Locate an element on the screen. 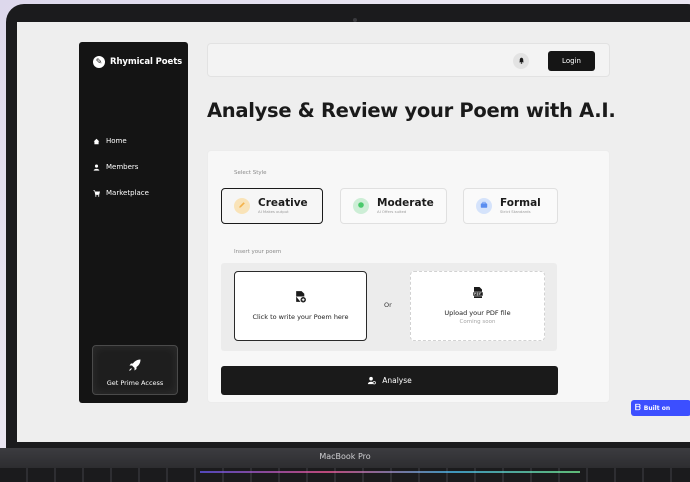 Image resolution: width=690 pixels, height=482 pixels. brand-name: Rhymical Poets is located at coordinates (146, 62).